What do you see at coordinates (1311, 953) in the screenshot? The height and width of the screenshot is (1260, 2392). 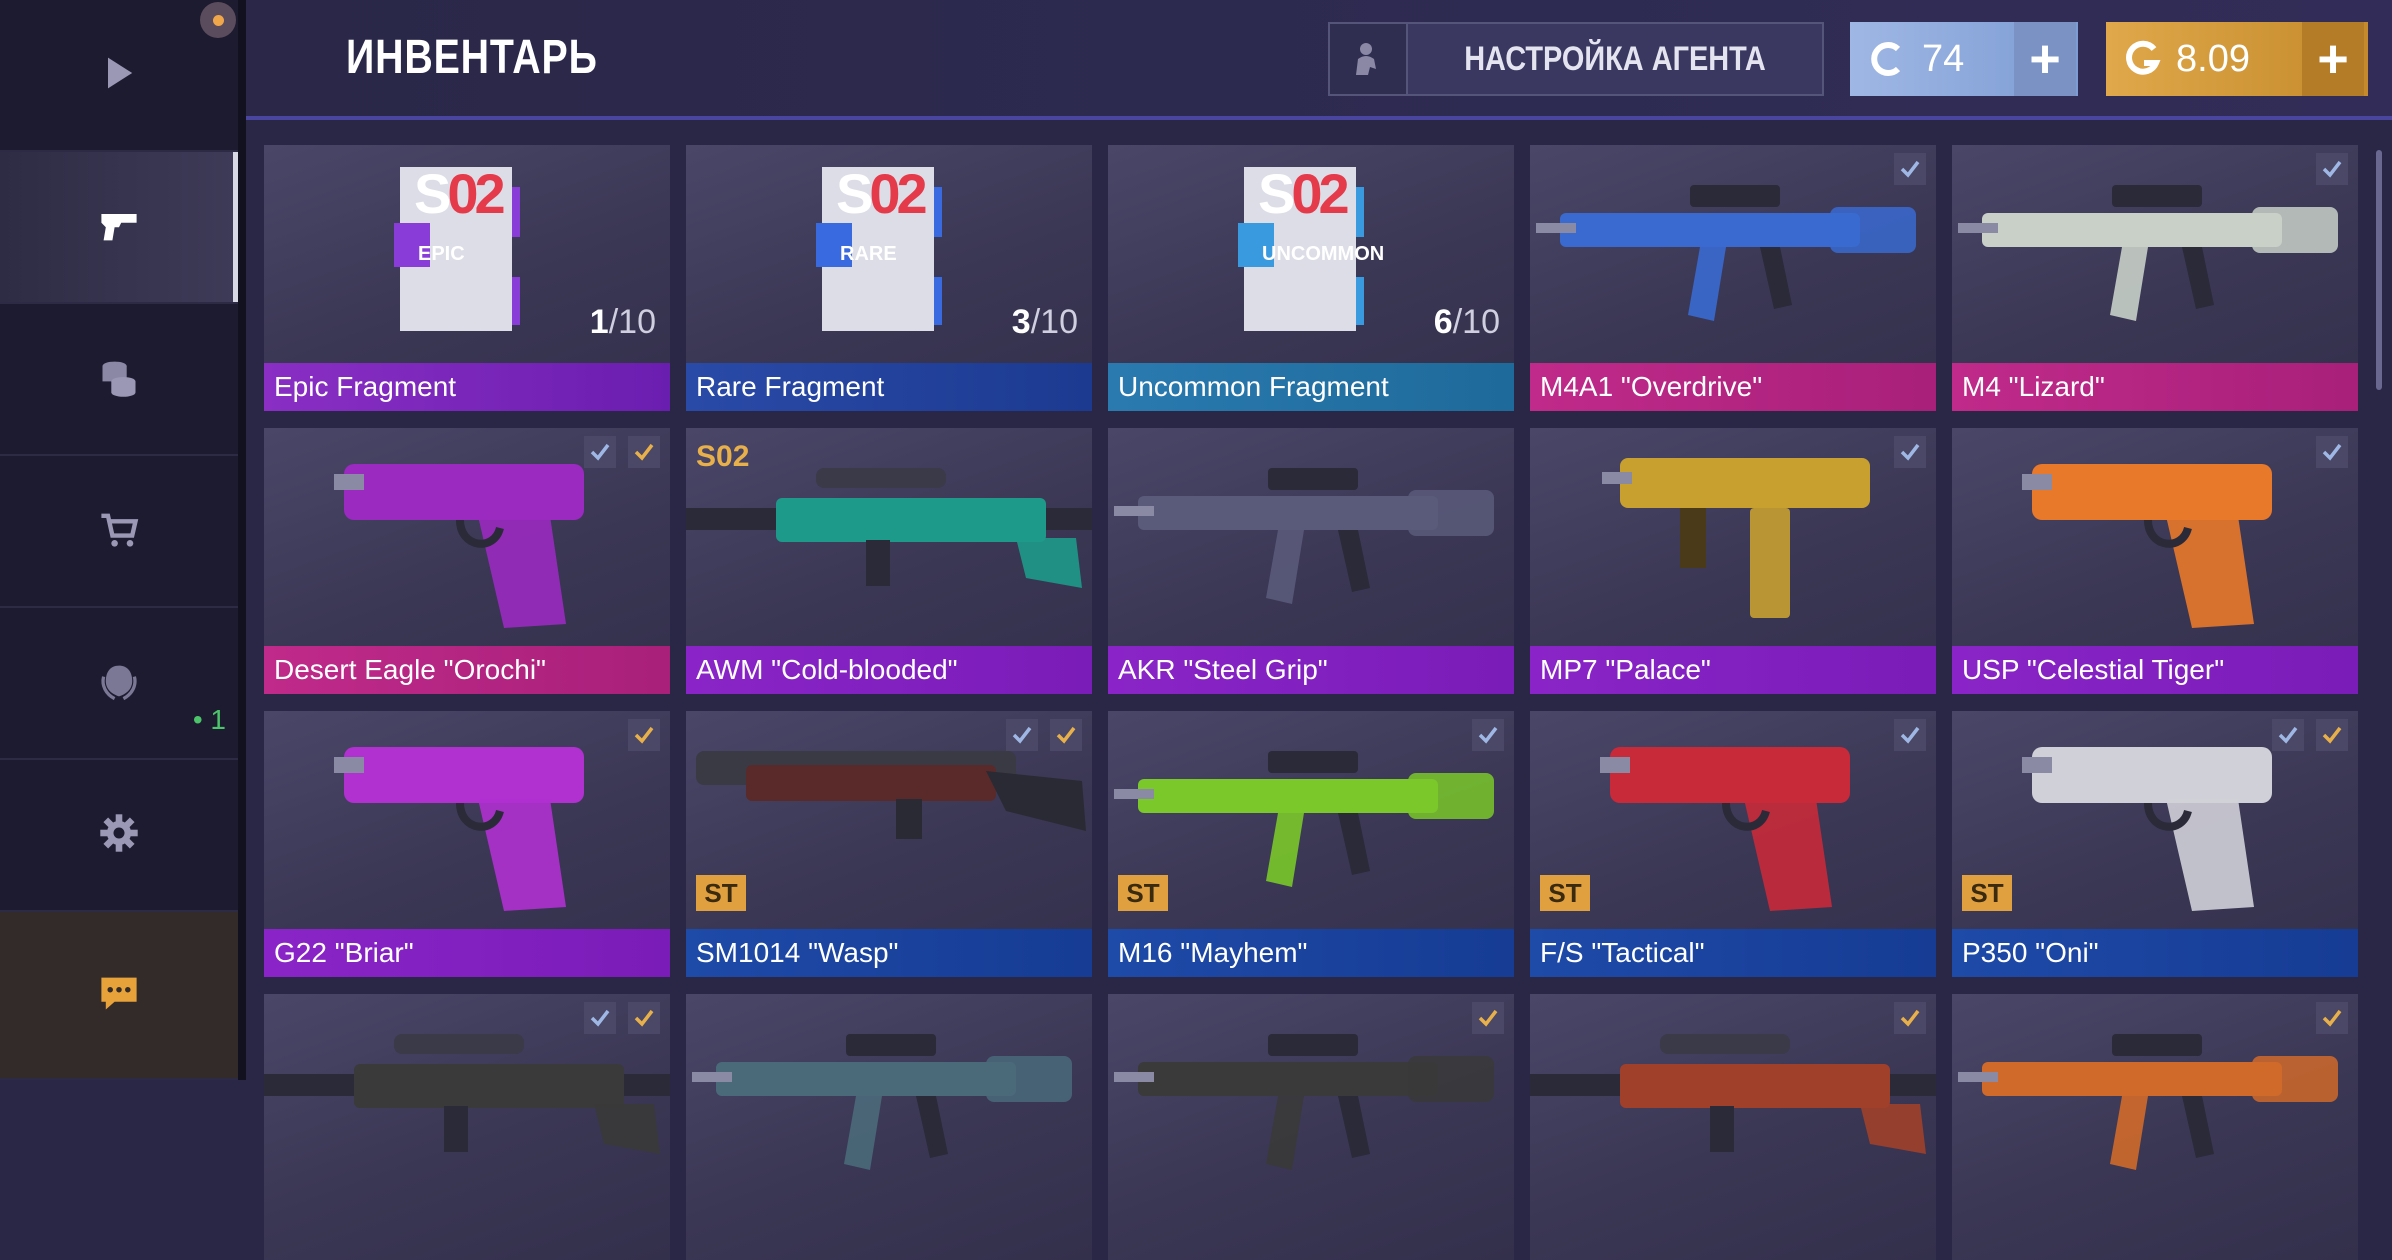 I see `item-name: M16 "Mayhem"` at bounding box center [1311, 953].